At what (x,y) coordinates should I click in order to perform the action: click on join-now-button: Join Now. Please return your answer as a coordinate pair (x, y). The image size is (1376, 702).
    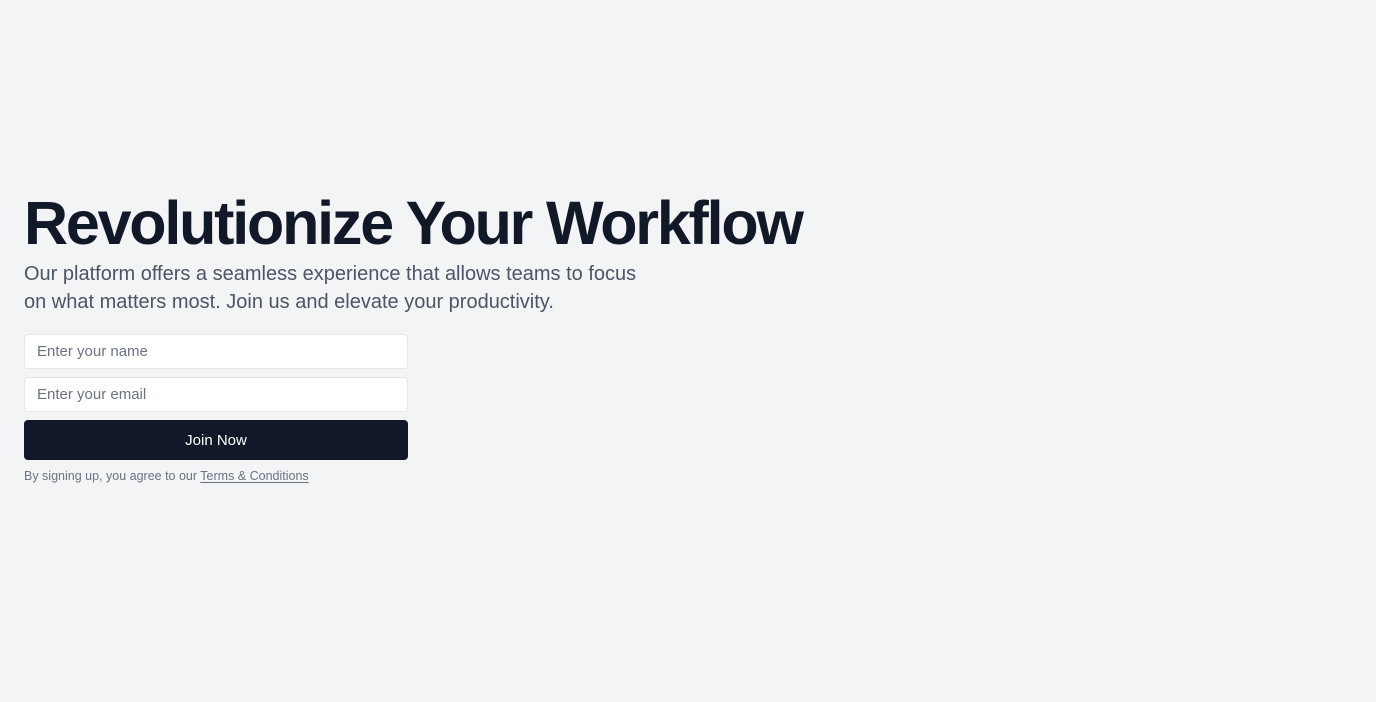
    Looking at the image, I should click on (216, 440).